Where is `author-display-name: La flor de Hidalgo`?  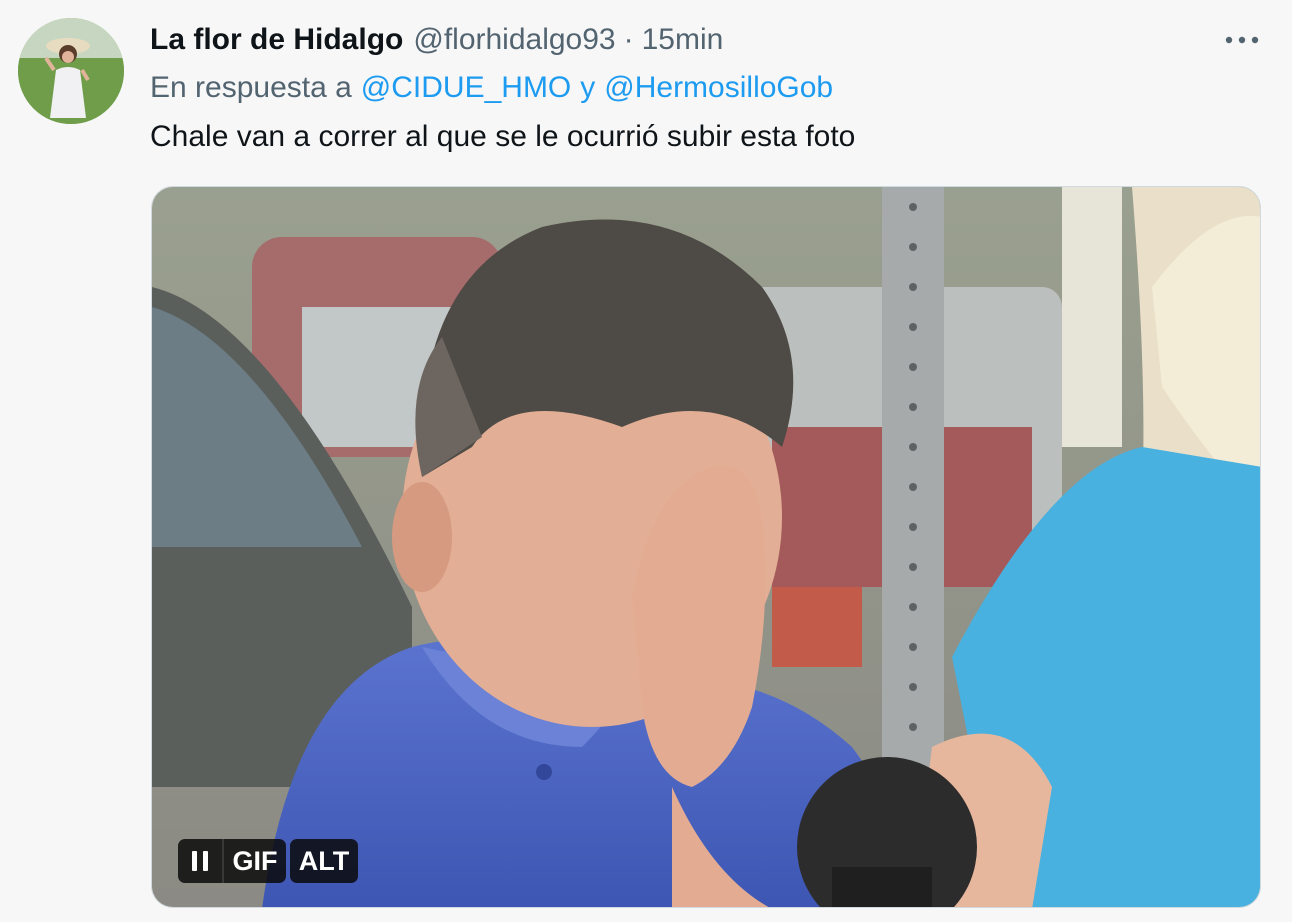 author-display-name: La flor de Hidalgo is located at coordinates (276, 40).